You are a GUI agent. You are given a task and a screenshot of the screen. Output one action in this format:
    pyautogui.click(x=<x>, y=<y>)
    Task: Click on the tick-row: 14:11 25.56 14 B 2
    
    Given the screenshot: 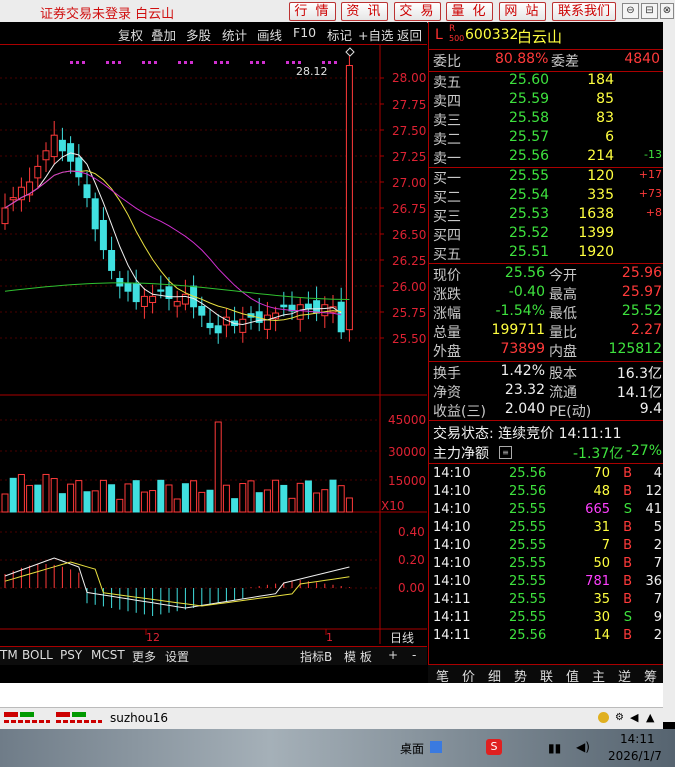 What is the action you would take?
    pyautogui.click(x=546, y=636)
    